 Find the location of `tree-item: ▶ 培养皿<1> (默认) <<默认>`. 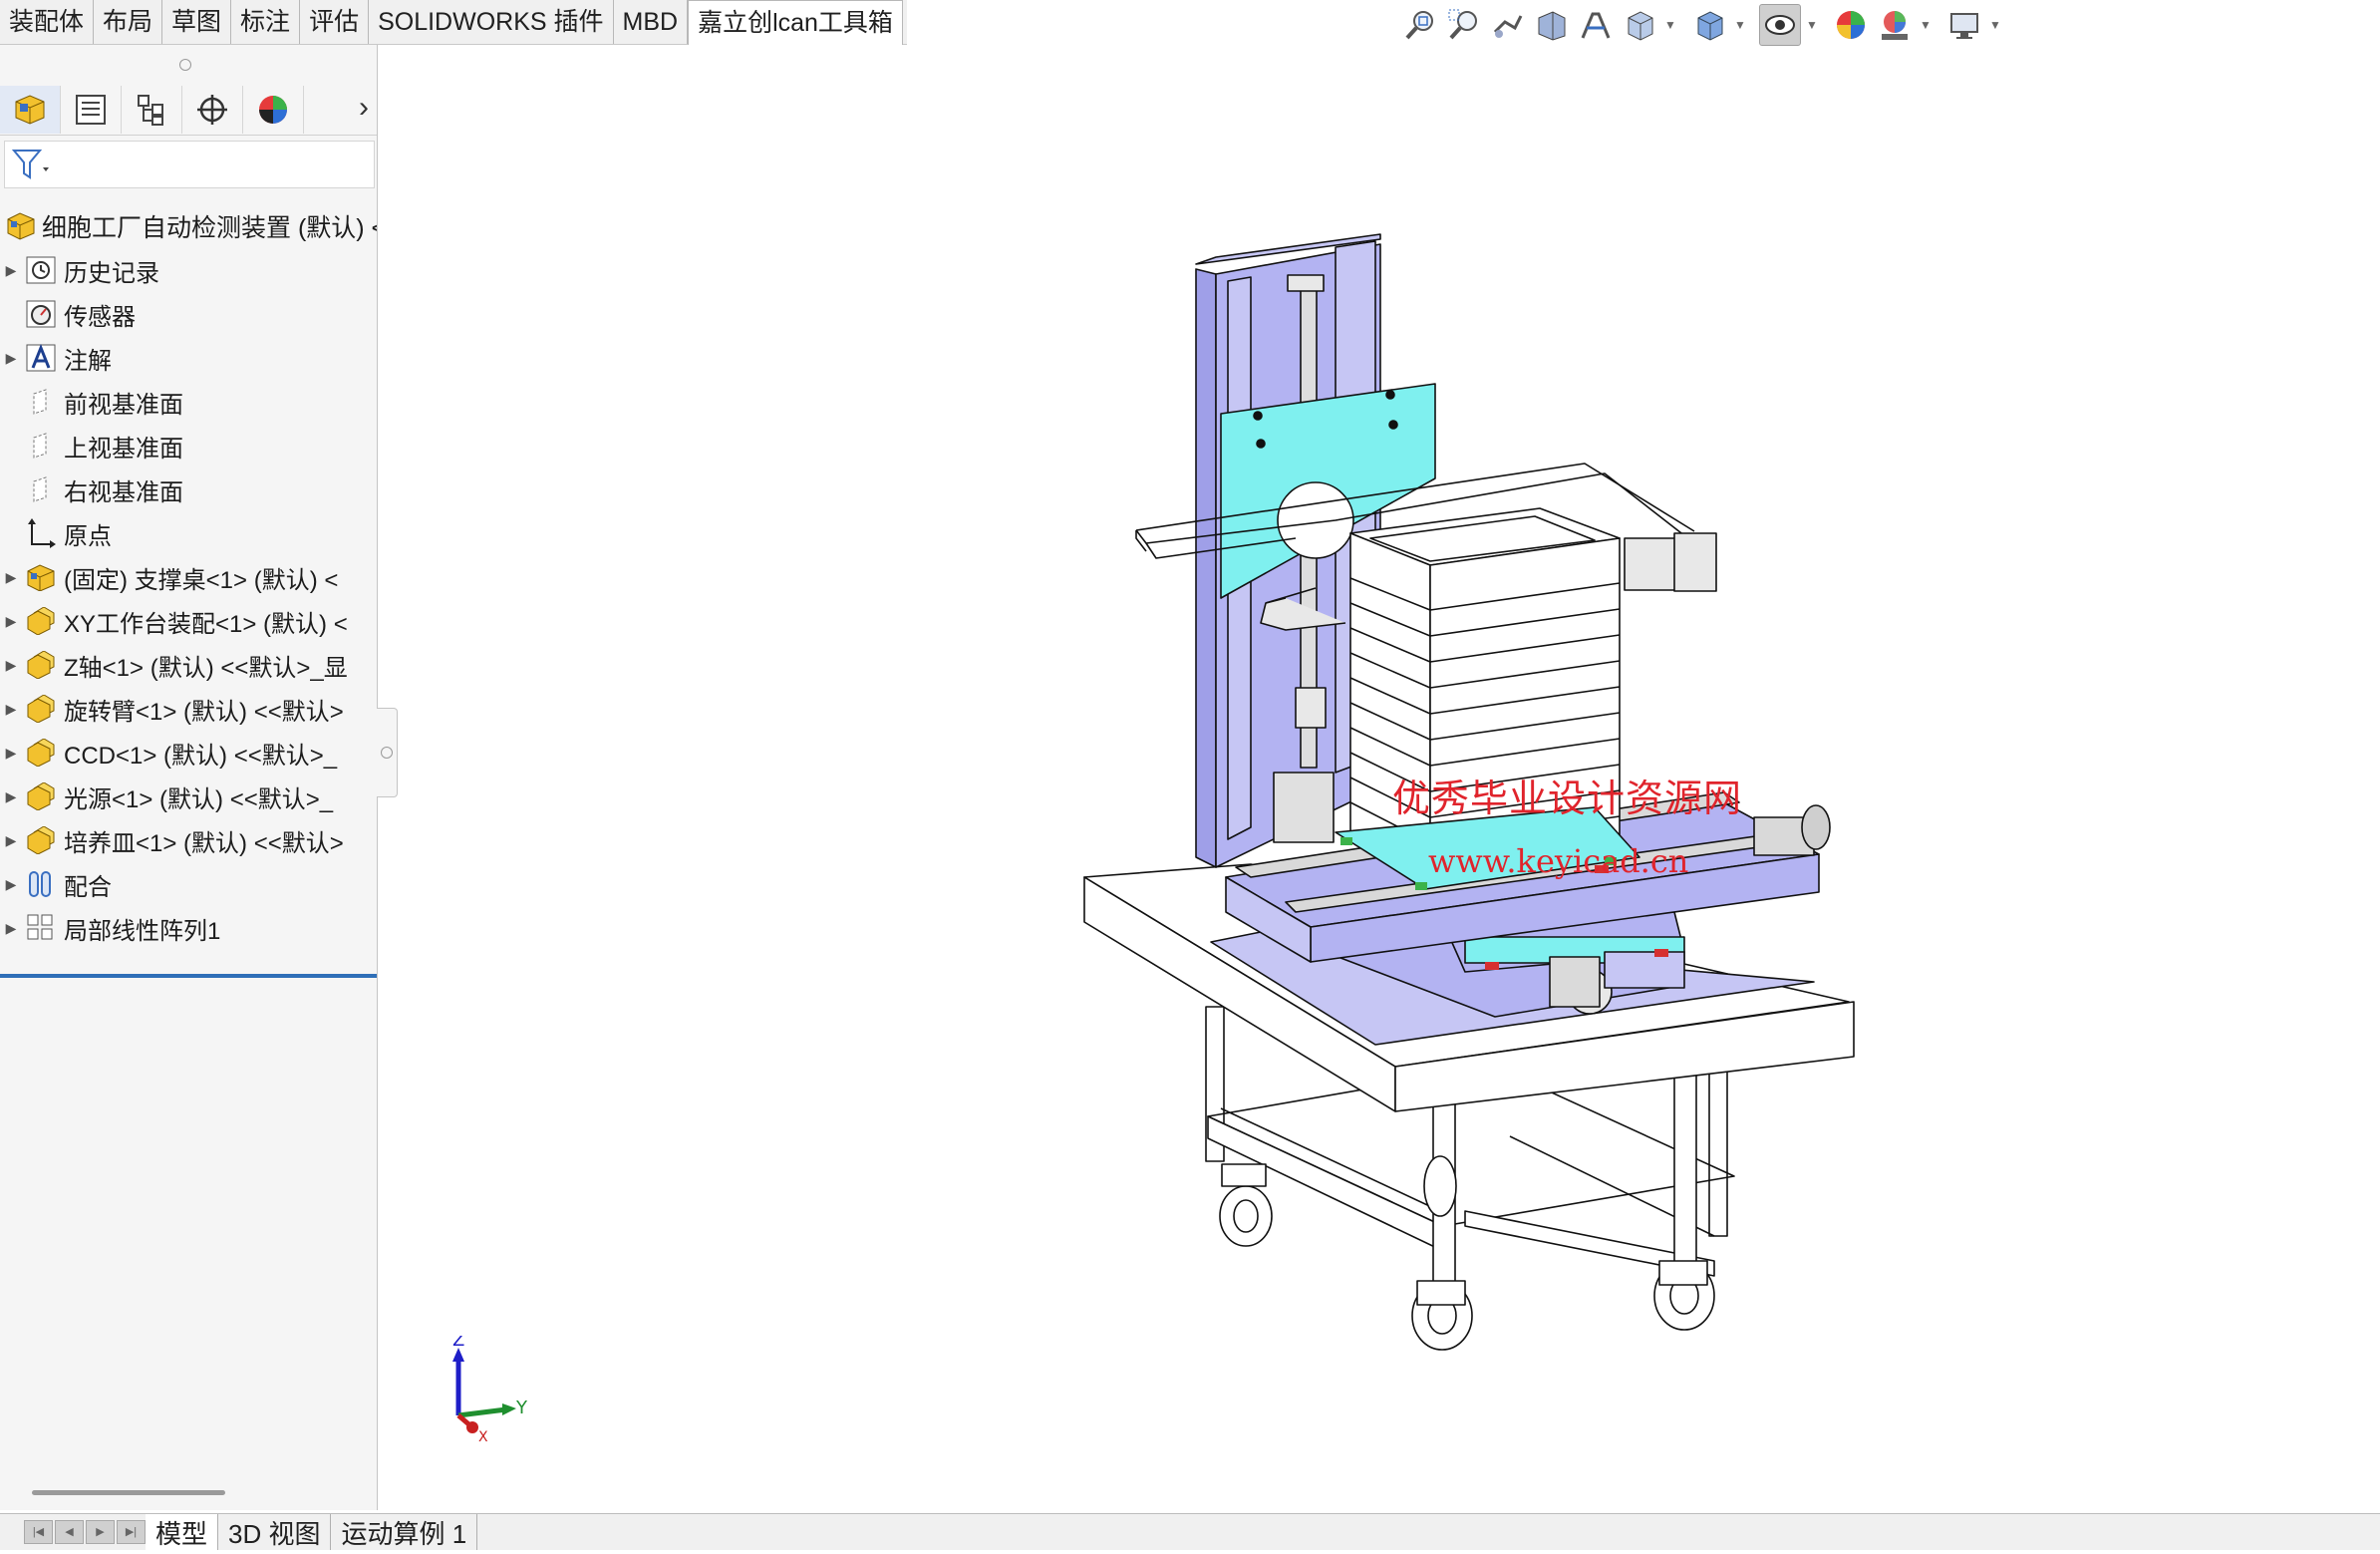

tree-item: ▶ 培养皿<1> (默认) <<默认> is located at coordinates (188, 840).